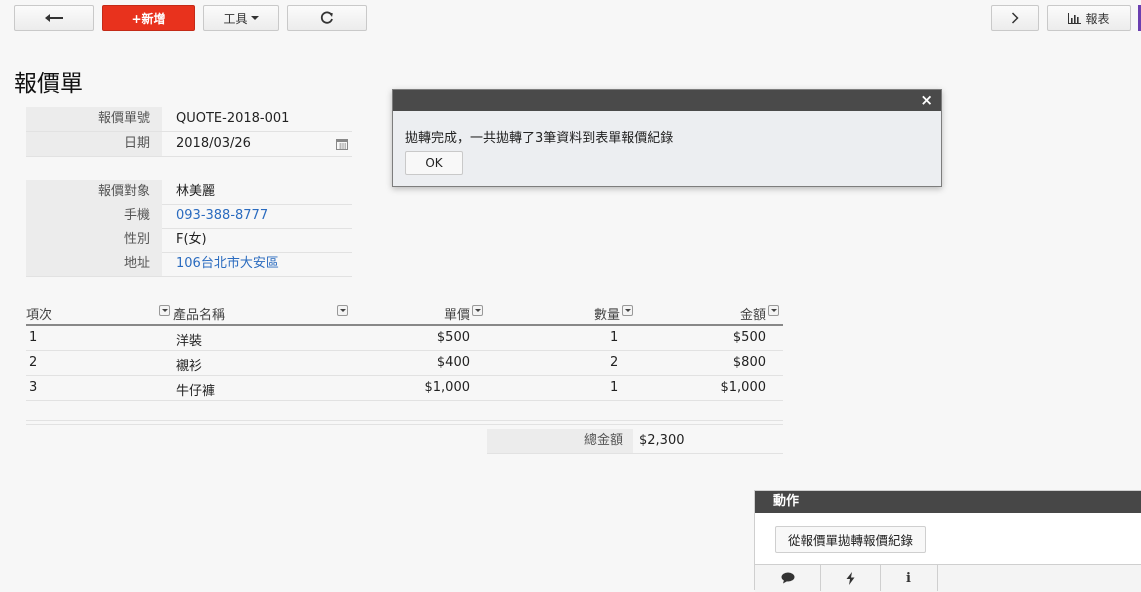 This screenshot has height=592, width=1141. Describe the element at coordinates (94, 192) in the screenshot. I see `customer-label: 報價對象` at that location.